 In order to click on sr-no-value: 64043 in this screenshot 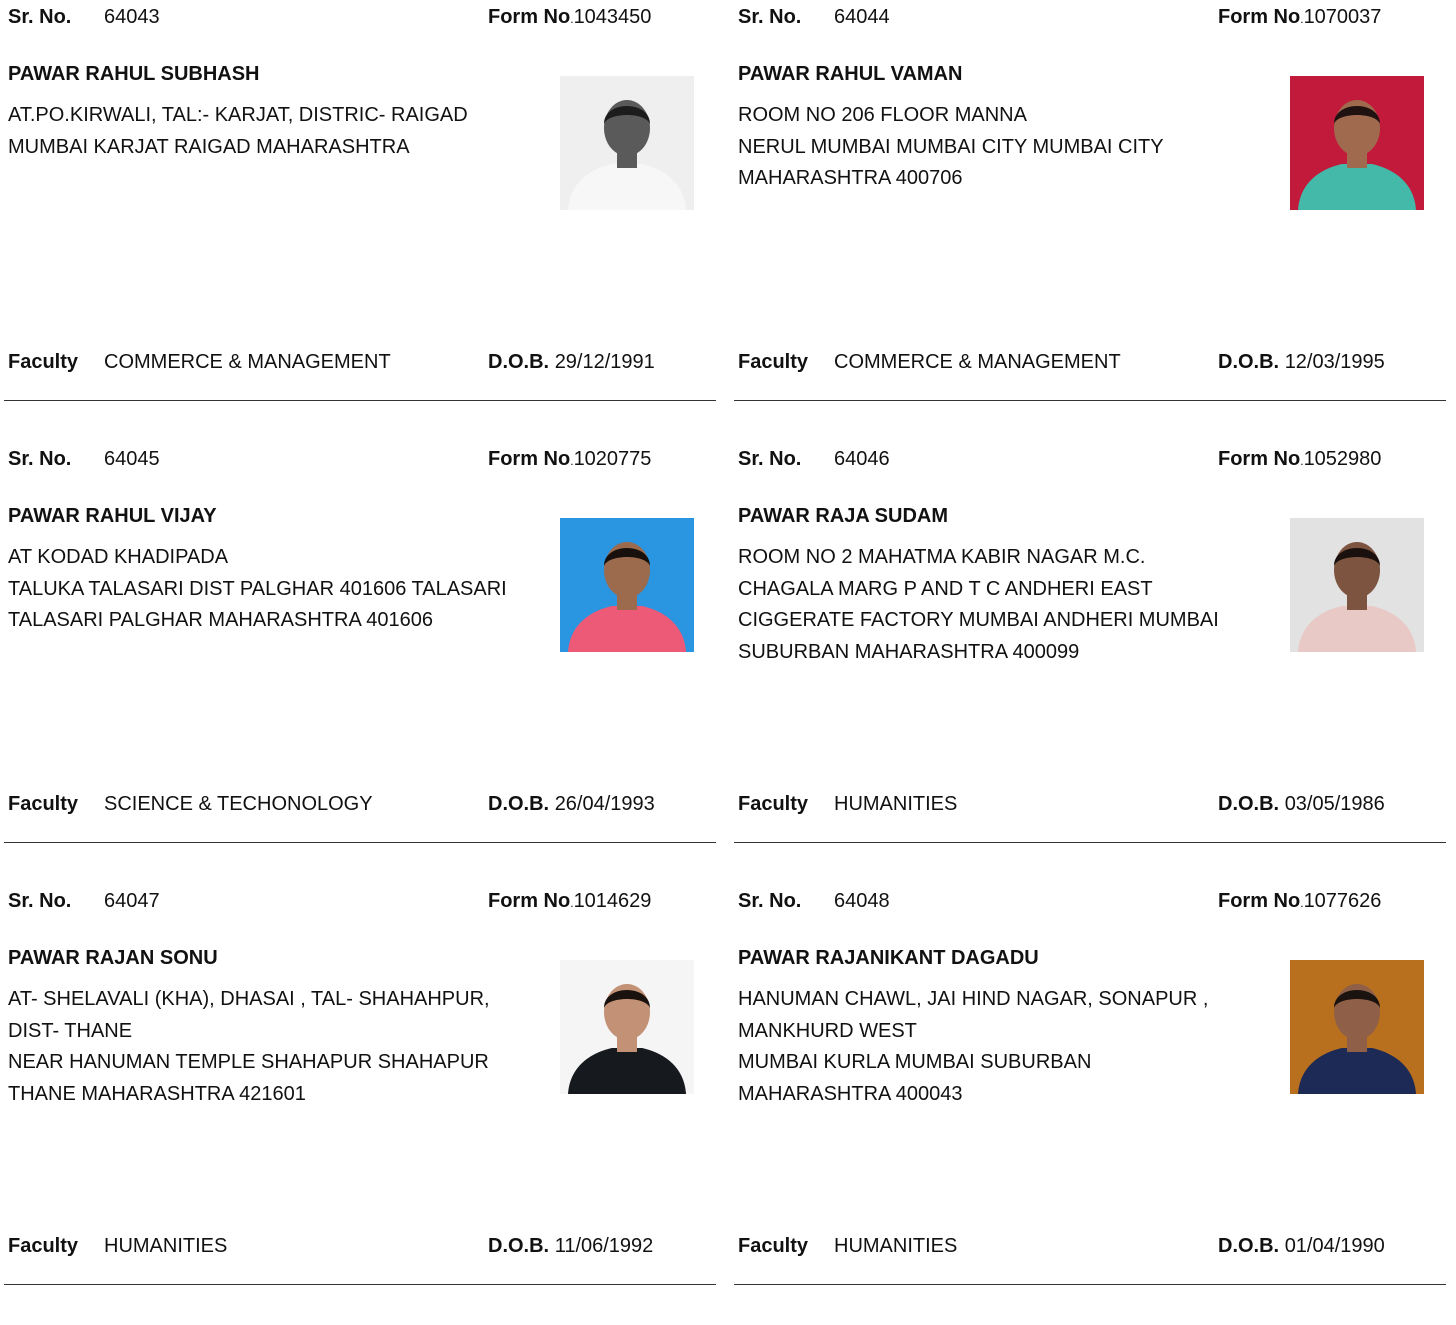, I will do `click(132, 17)`.